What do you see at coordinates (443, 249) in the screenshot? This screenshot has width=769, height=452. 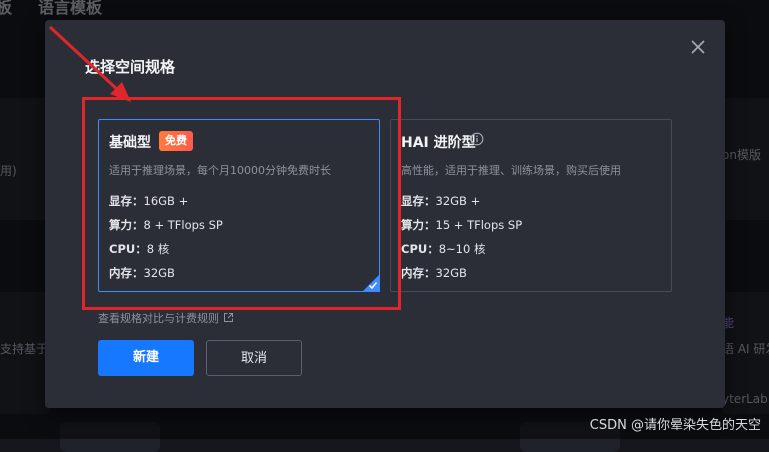 I see `spec-cpu: CPU：8~10 核` at bounding box center [443, 249].